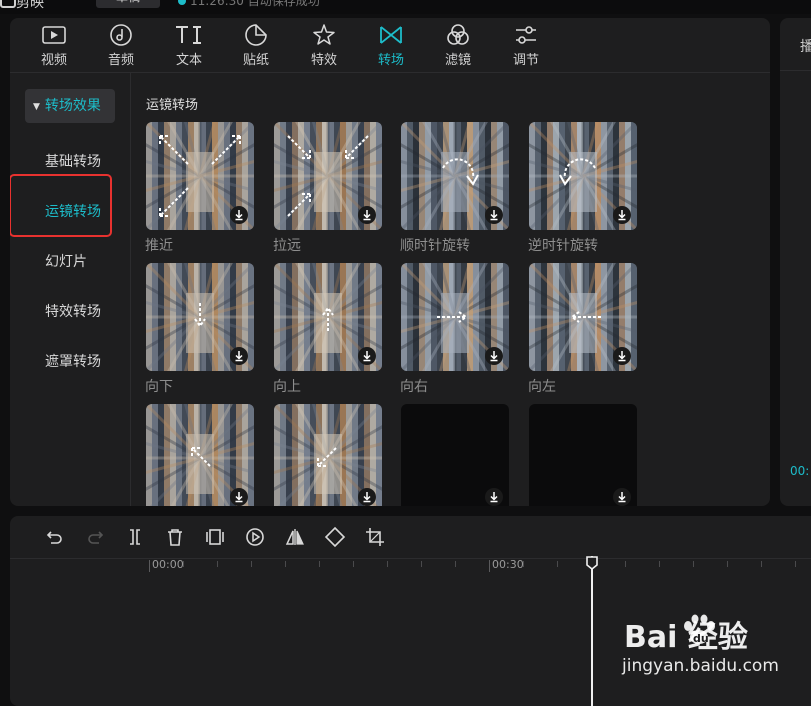 This screenshot has height=706, width=811. I want to click on transition-label: 拉远, so click(287, 246).